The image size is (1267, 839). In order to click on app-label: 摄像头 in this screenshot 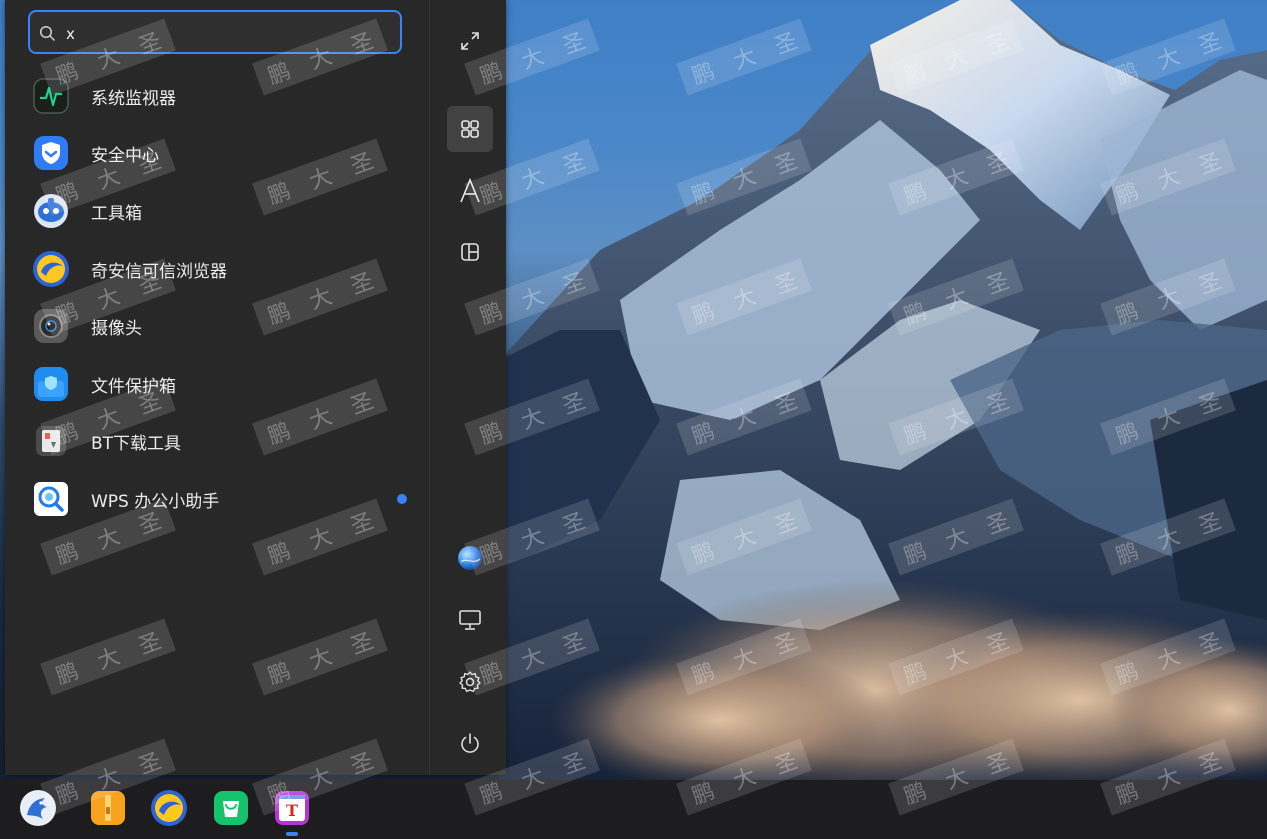, I will do `click(116, 328)`.